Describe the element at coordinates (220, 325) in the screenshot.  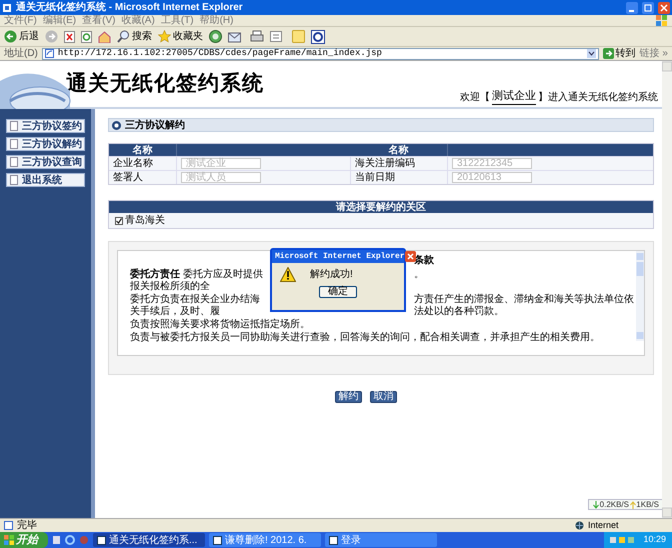
I see `clause-text: 负责按照海关要求将货物运抵指定场所。` at that location.